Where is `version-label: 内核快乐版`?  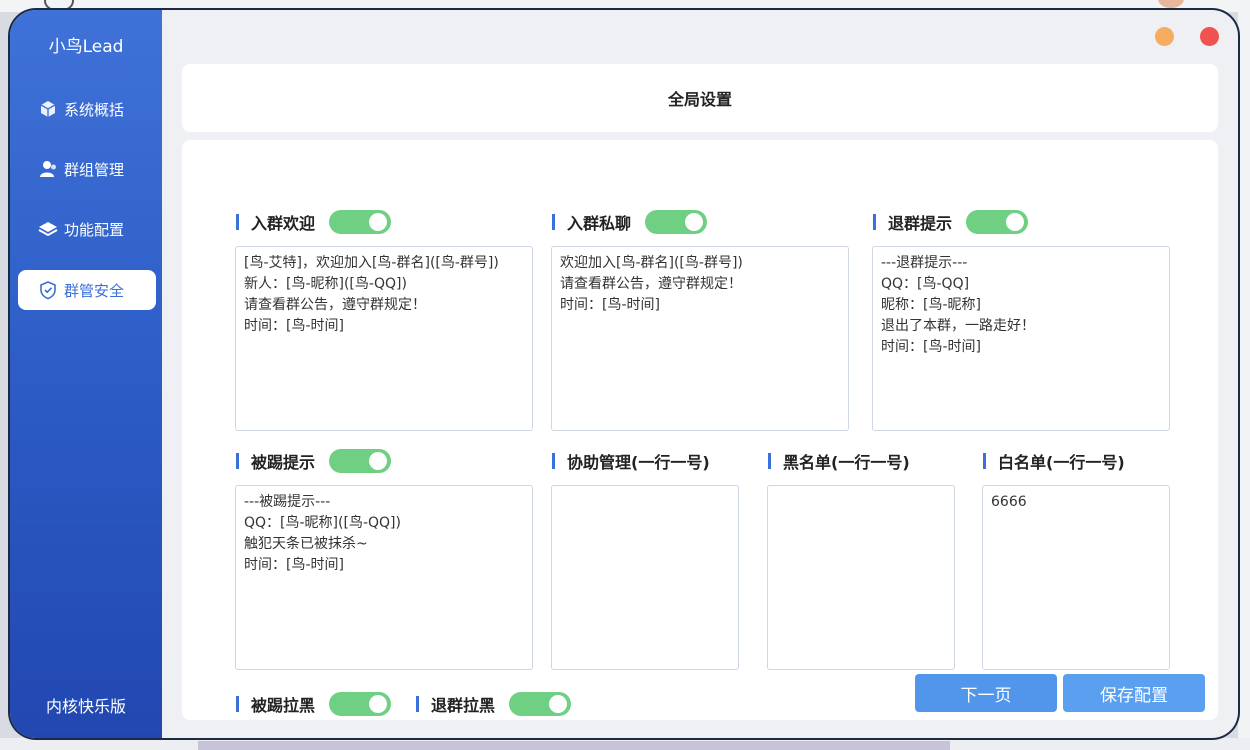
version-label: 内核快乐版 is located at coordinates (85, 706).